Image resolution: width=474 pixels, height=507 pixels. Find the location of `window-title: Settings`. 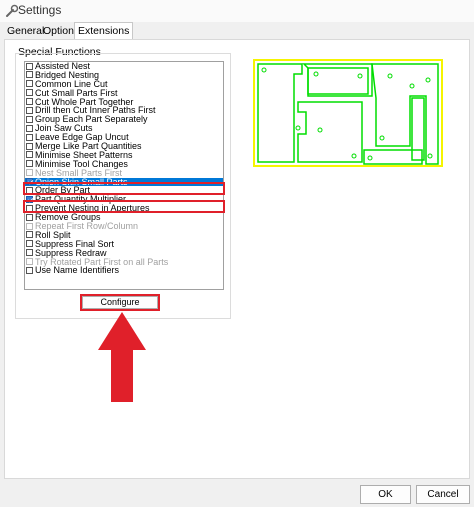

window-title: Settings is located at coordinates (40, 10).